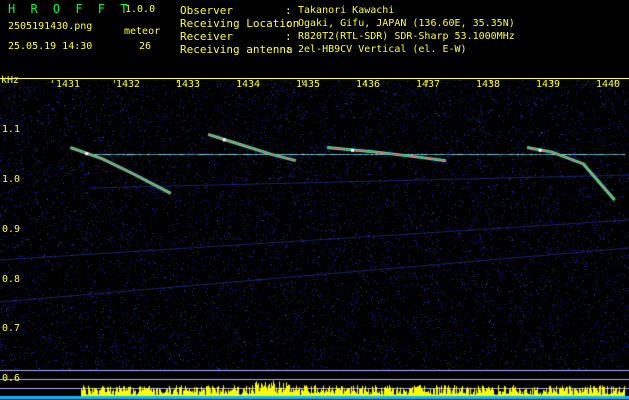  I want to click on x-tick-1440: 1440, so click(608, 84).